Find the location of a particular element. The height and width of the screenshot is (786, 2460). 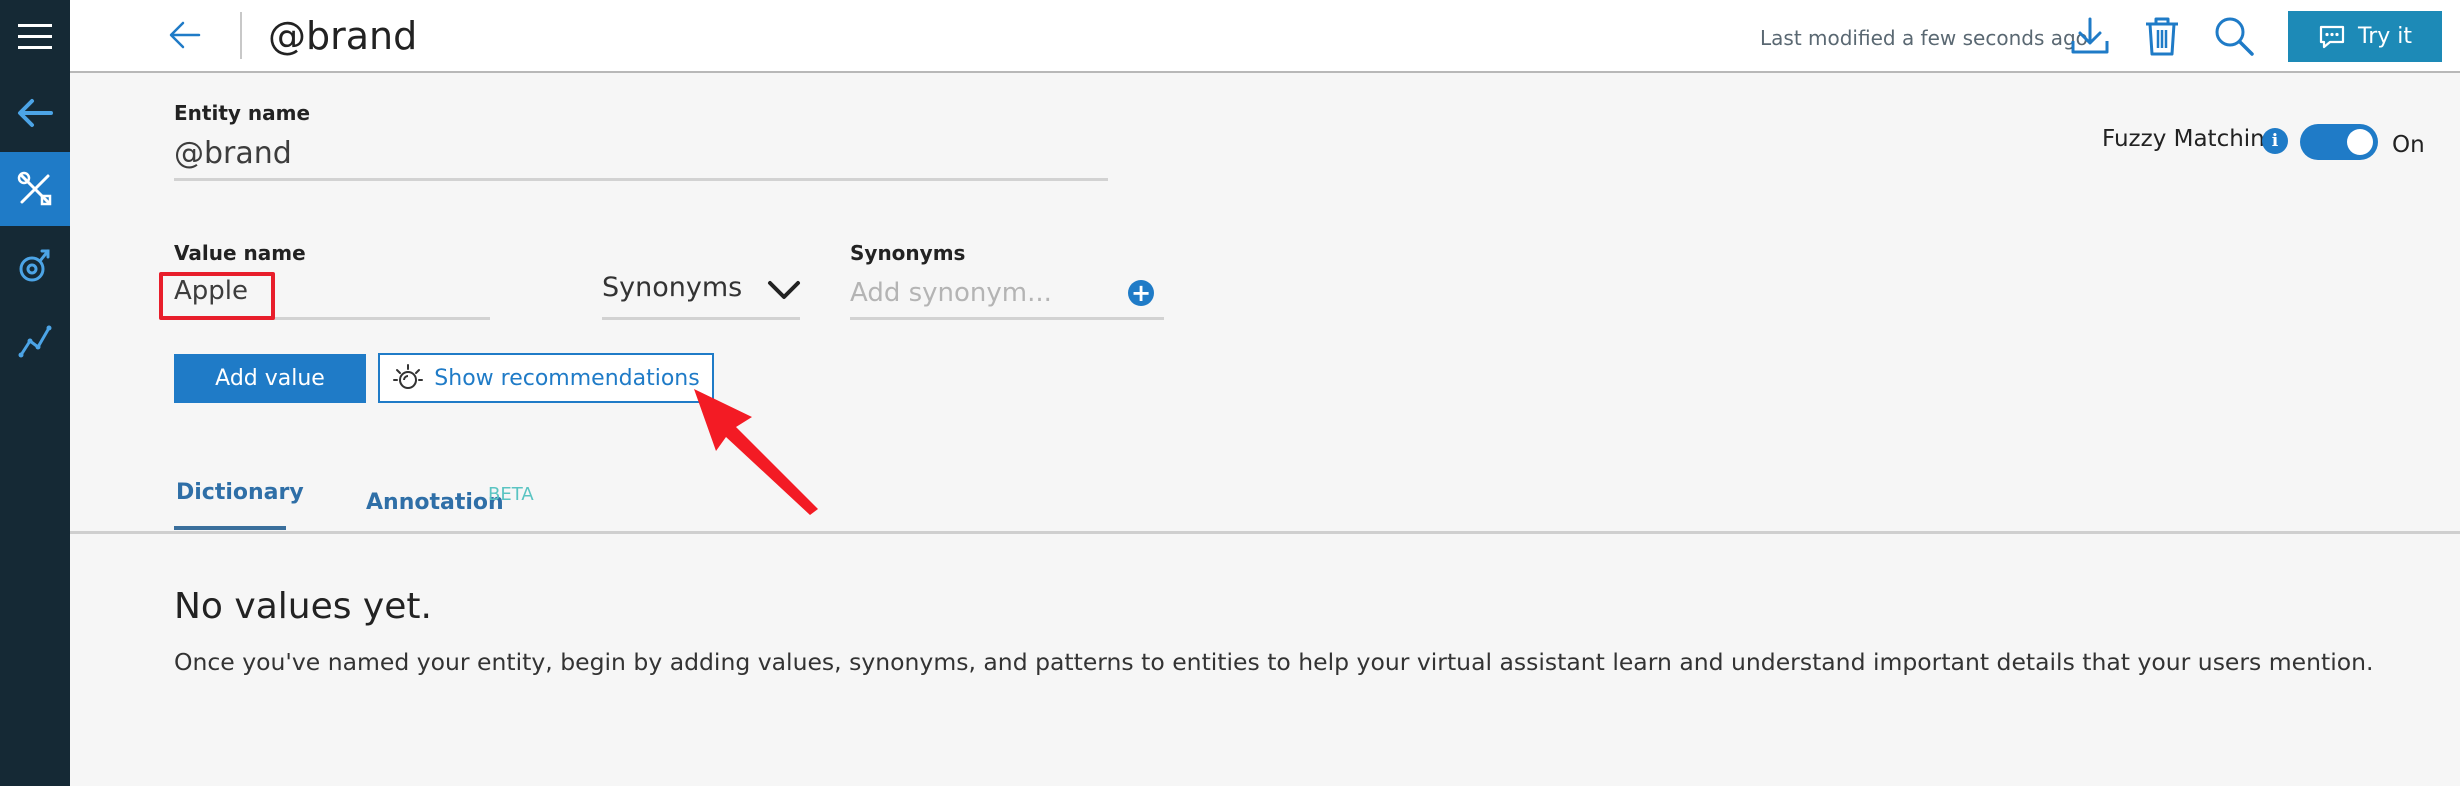

show-recommendations-button: Show recommendations is located at coordinates (546, 378).